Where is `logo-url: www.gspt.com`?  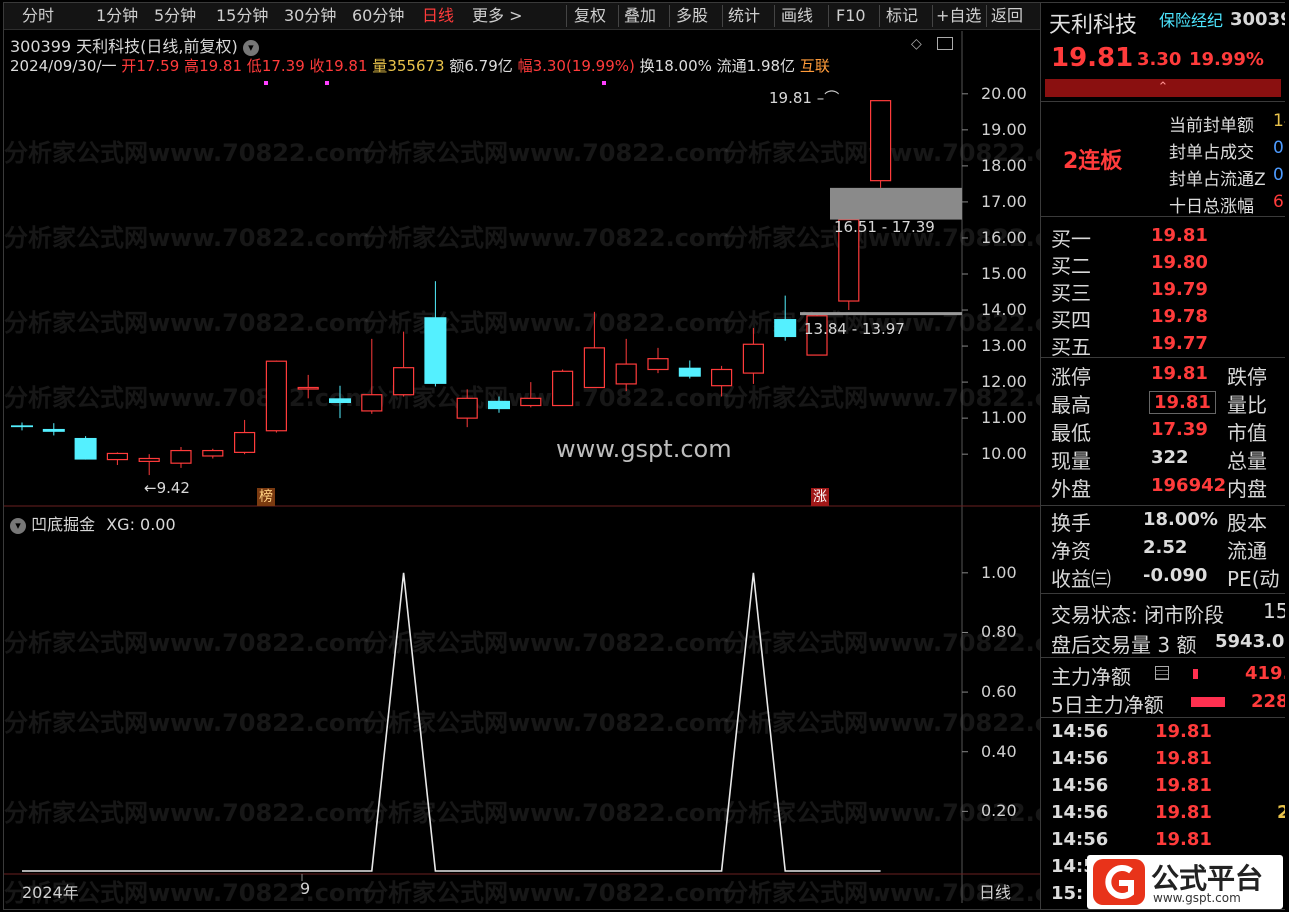
logo-url: www.gspt.com is located at coordinates (1197, 898).